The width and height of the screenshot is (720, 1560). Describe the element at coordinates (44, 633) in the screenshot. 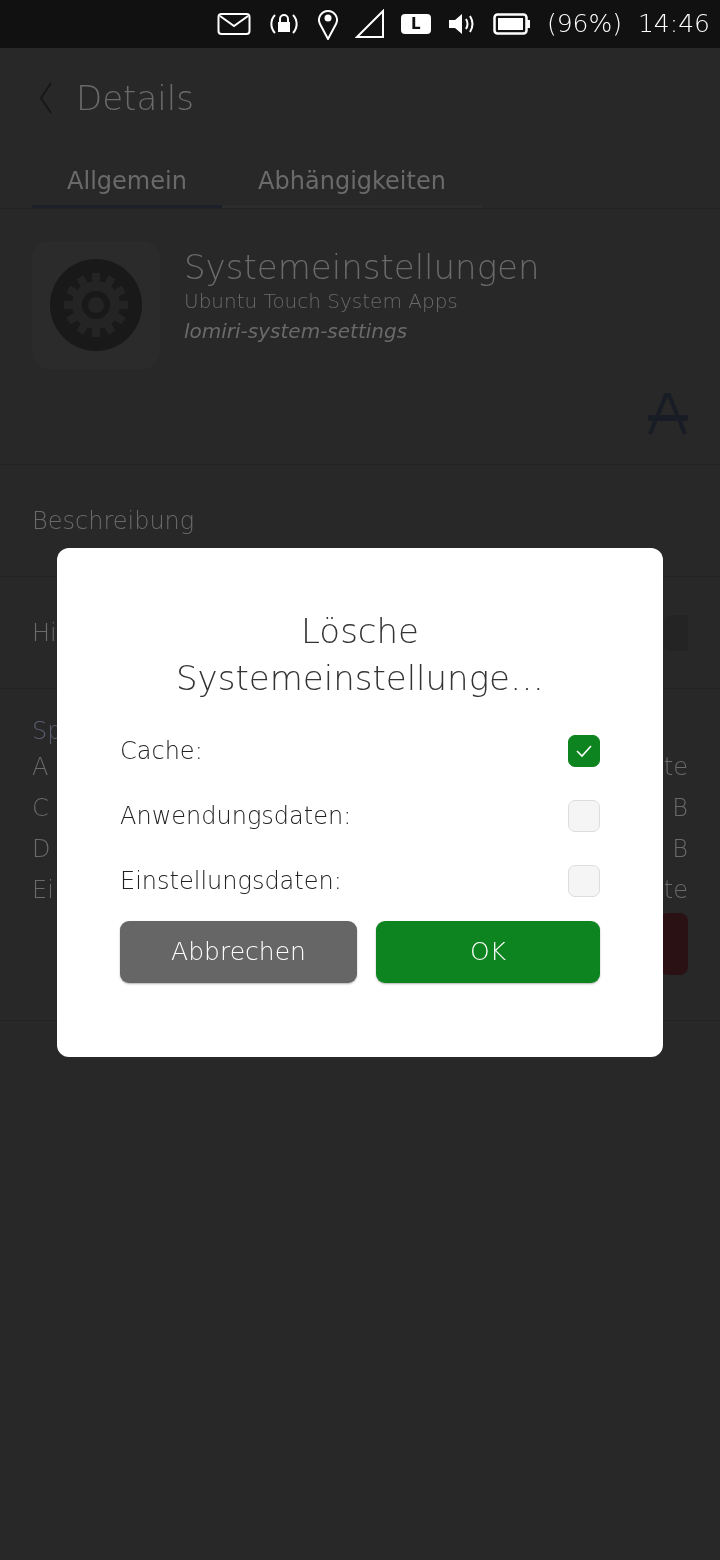

I see `row-label: Hi` at that location.